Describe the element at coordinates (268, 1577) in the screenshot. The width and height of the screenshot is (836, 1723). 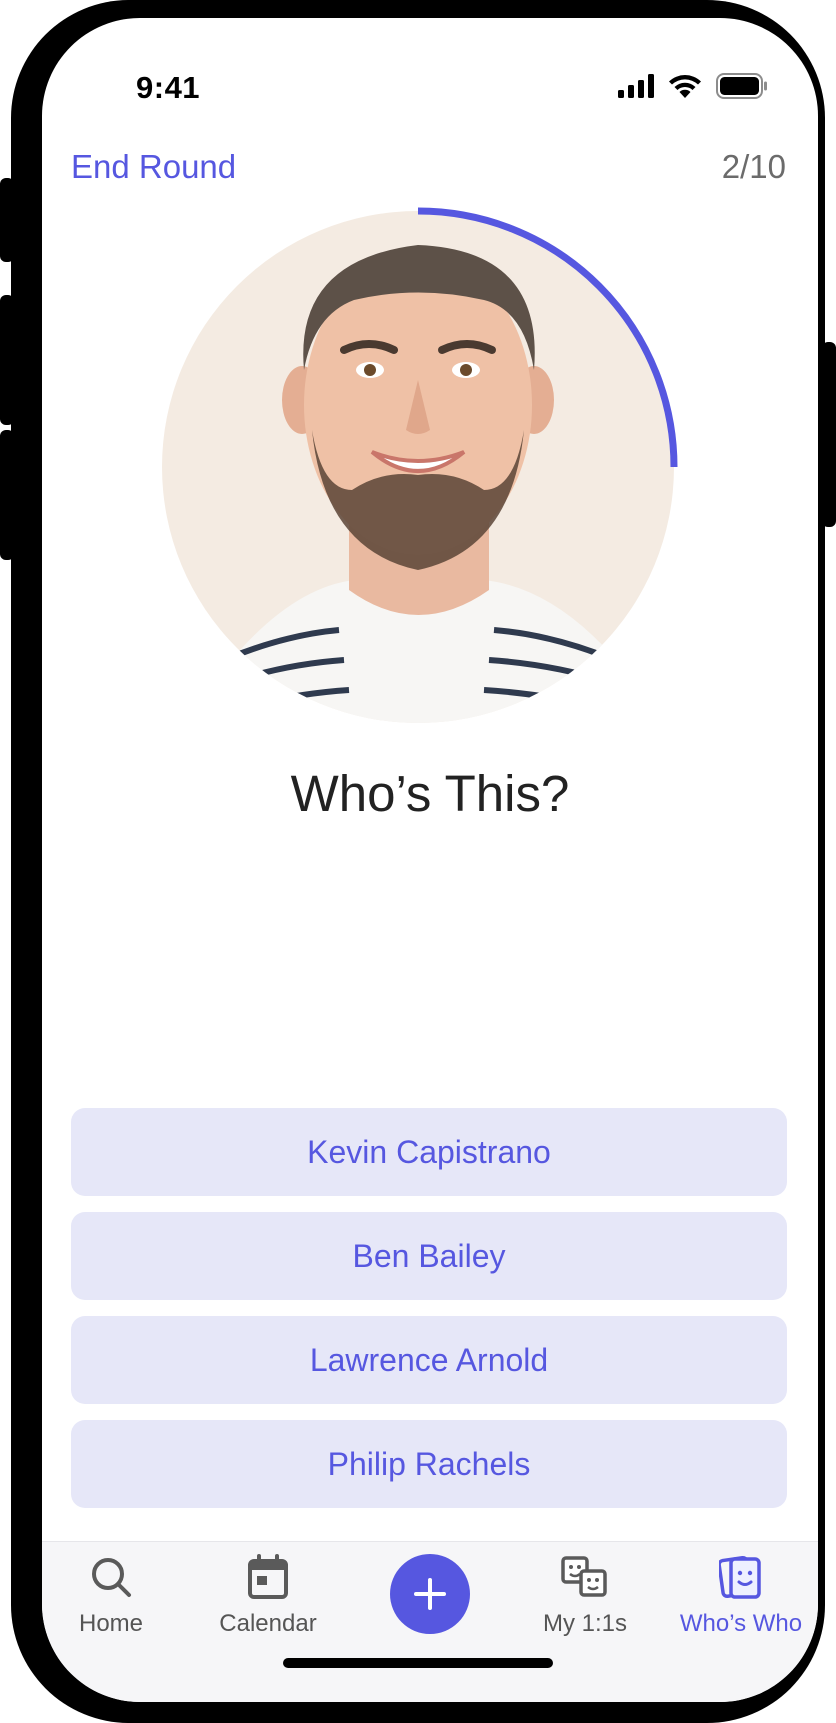
I see `calendar-icon` at that location.